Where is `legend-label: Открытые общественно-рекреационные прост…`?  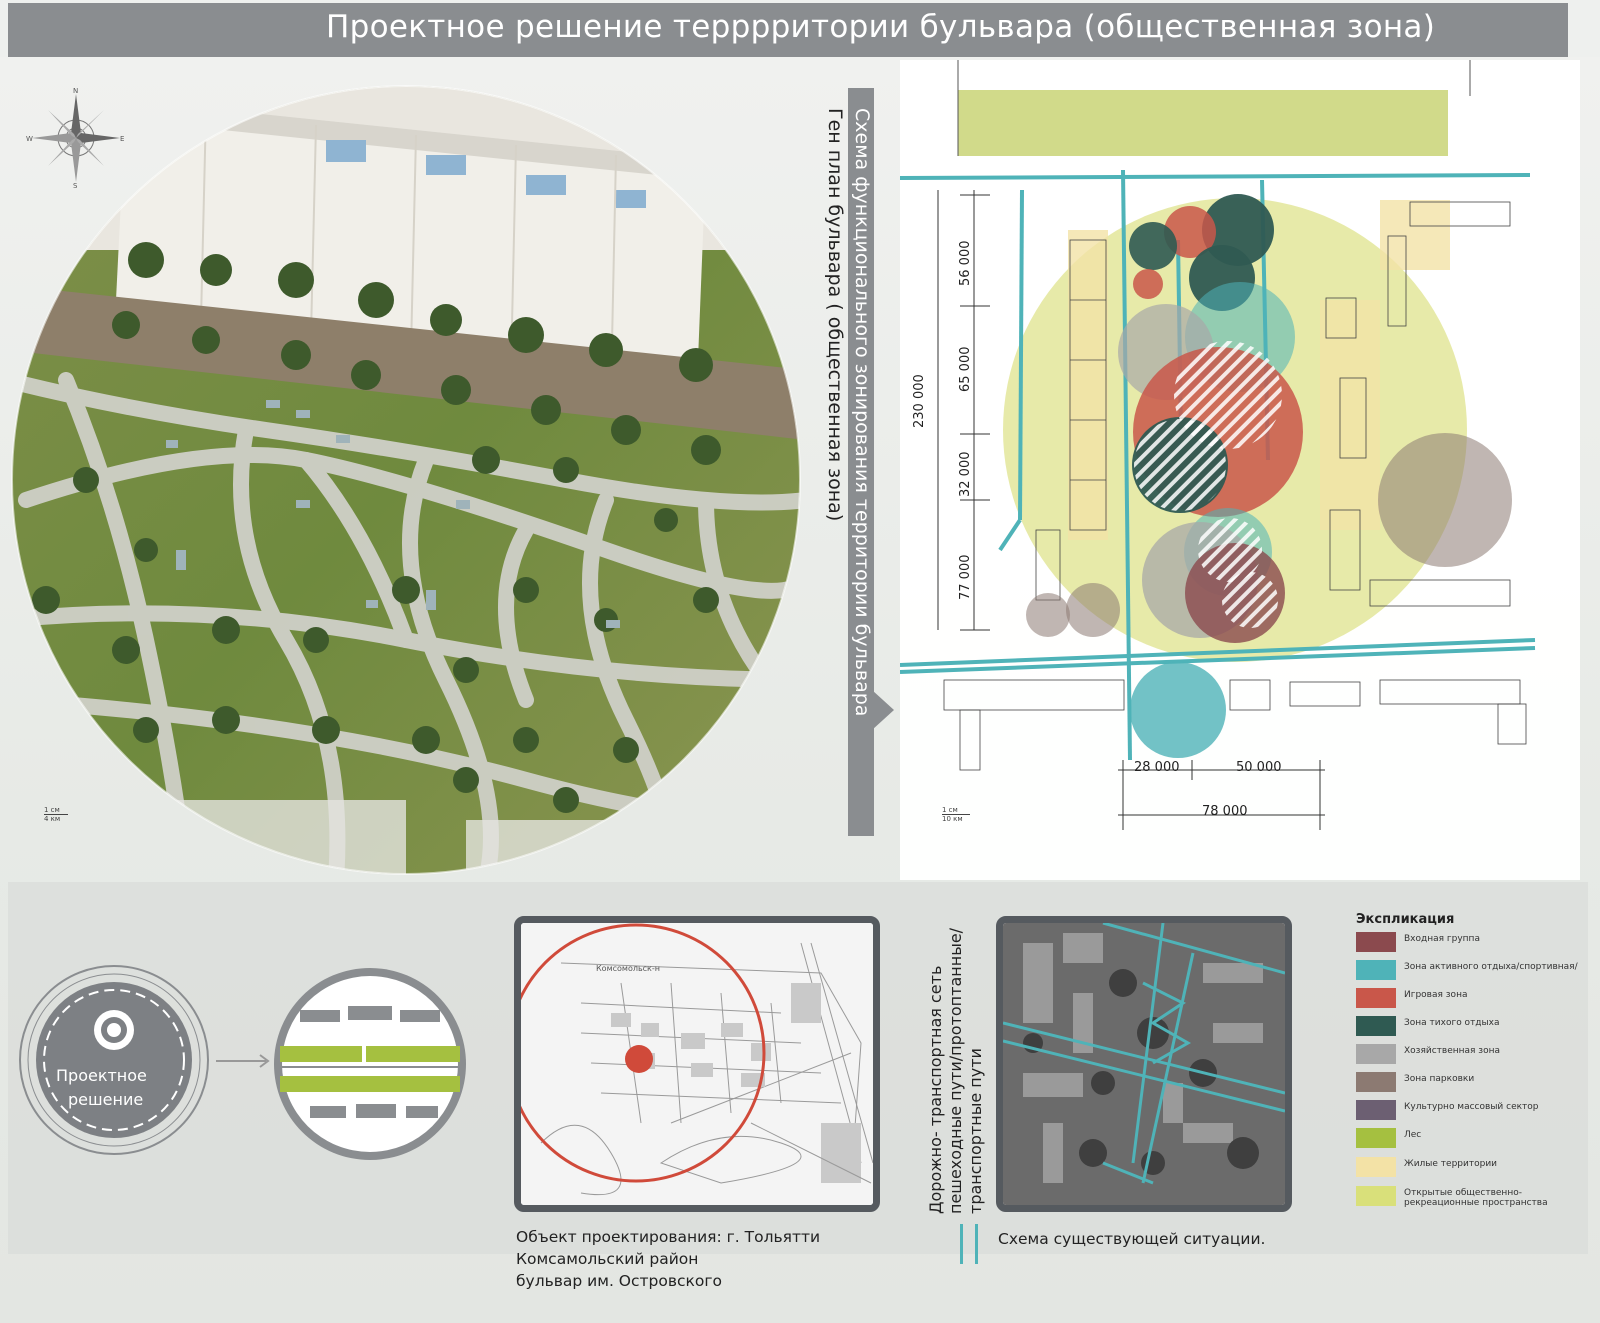 legend-label: Открытые общественно-рекреационные прост… is located at coordinates (1476, 1198).